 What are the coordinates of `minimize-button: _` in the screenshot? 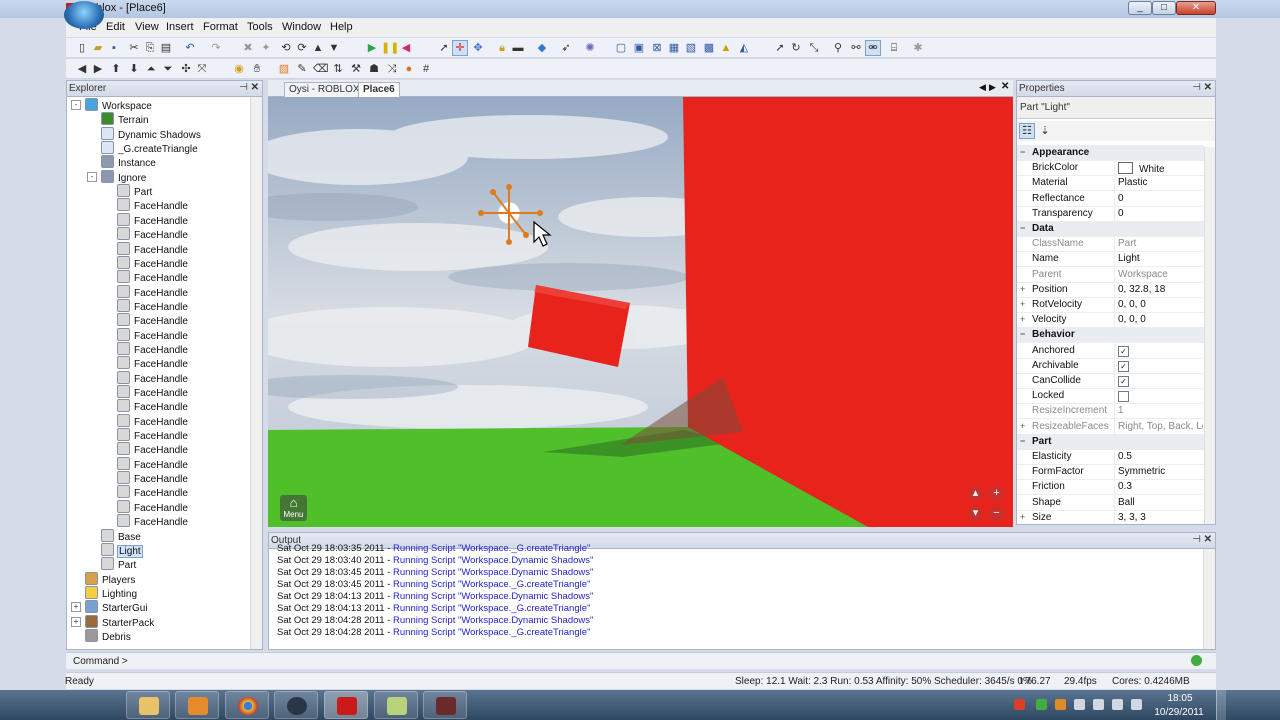 It's located at (1140, 8).